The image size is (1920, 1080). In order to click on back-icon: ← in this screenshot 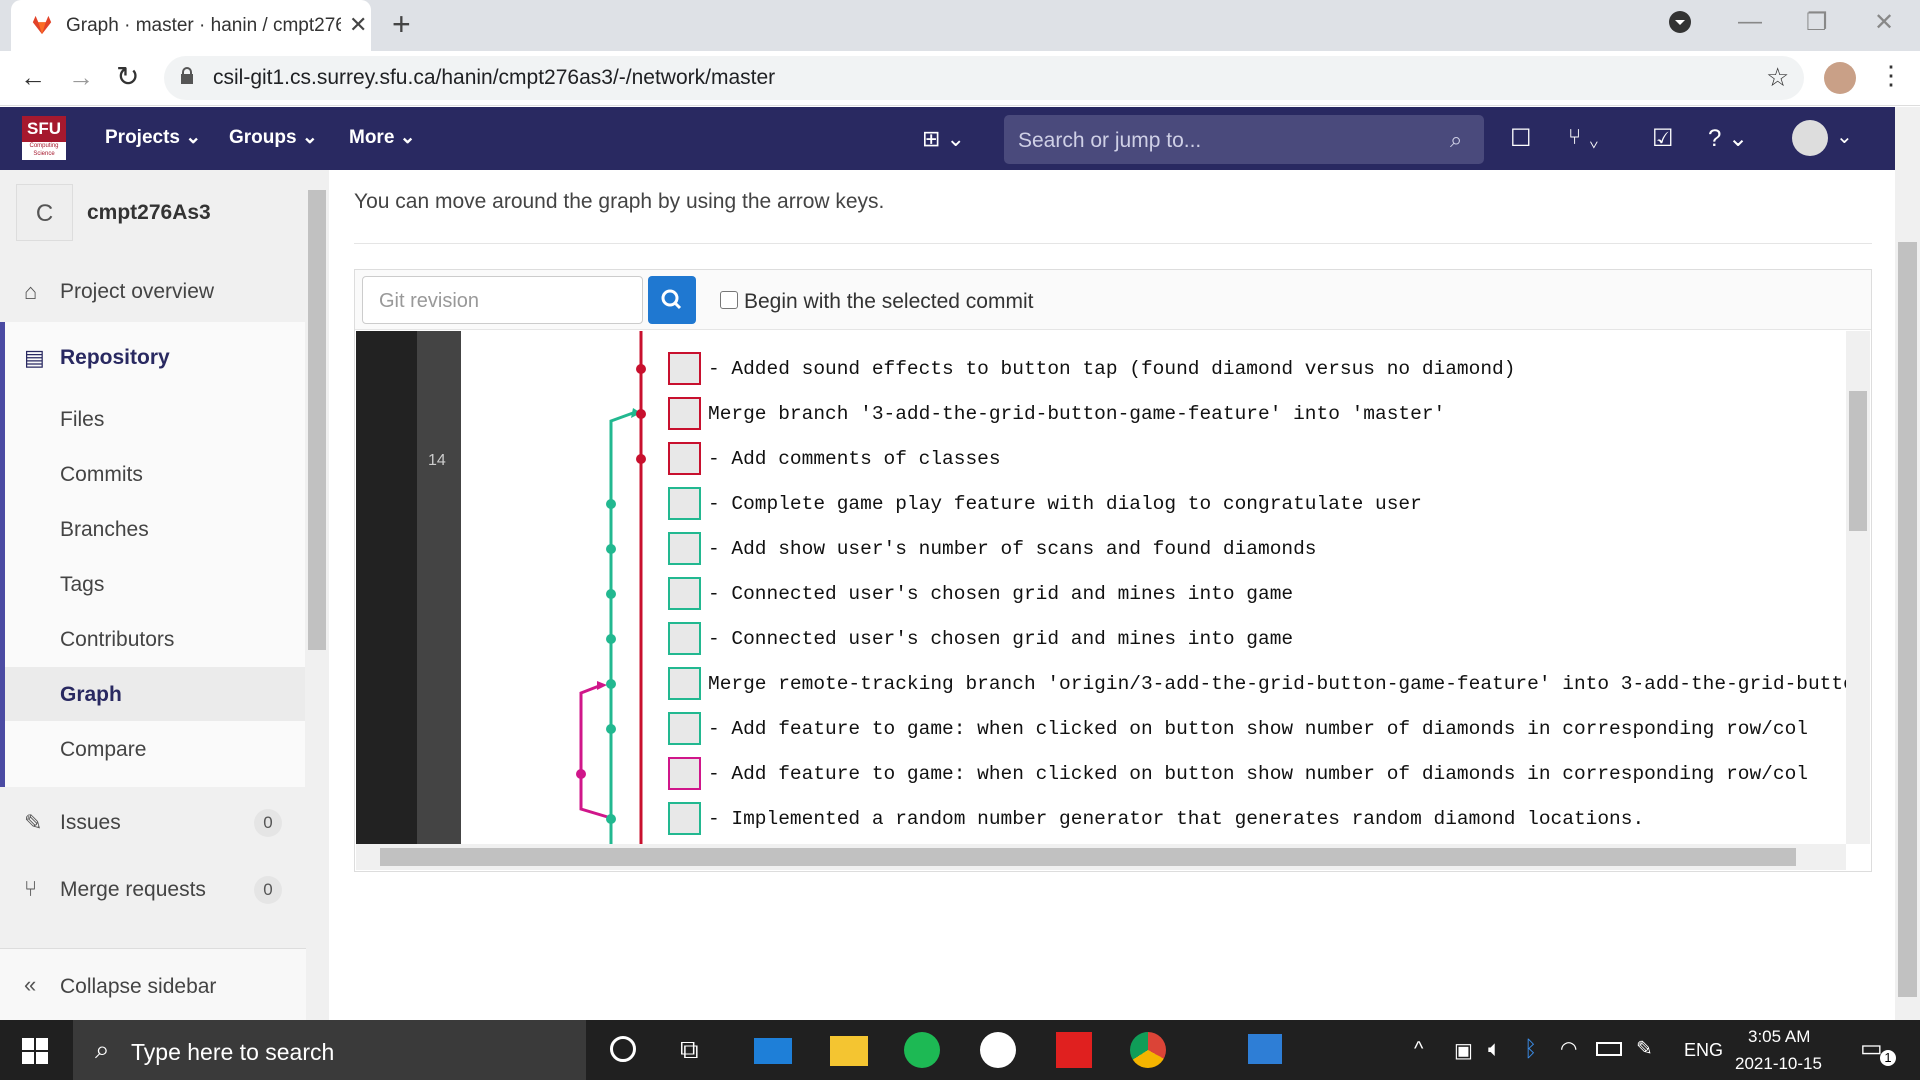, I will do `click(33, 77)`.